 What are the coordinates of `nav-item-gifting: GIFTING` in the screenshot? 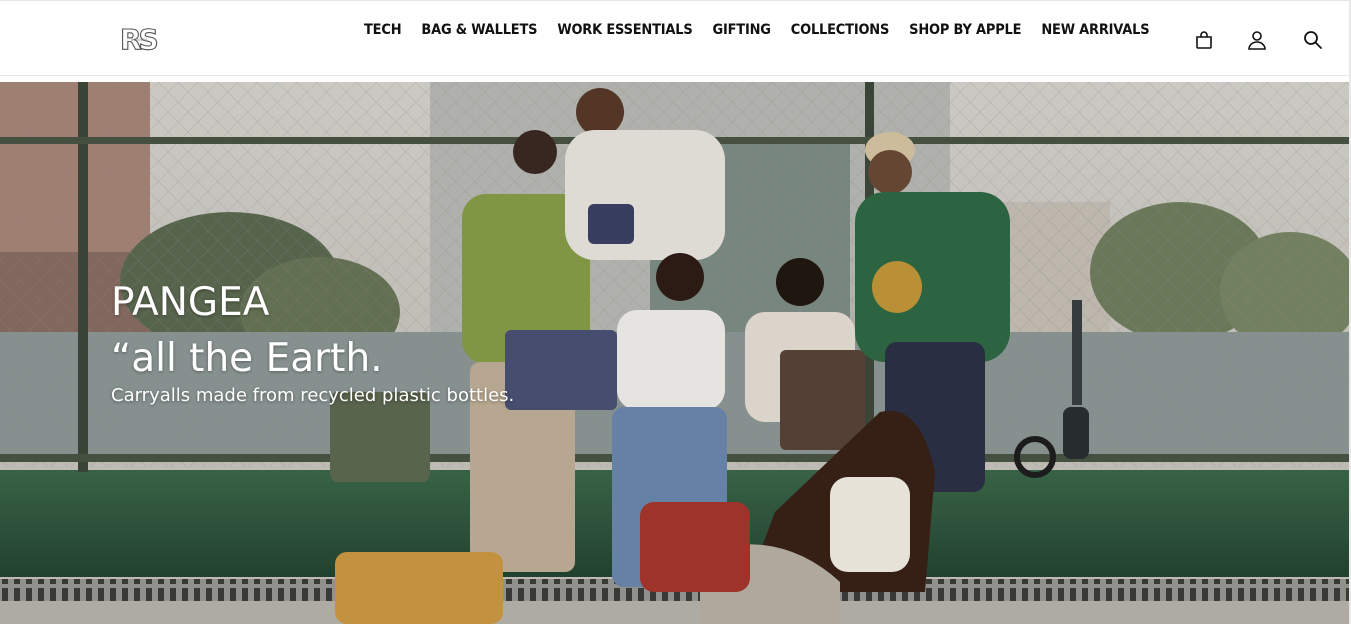 It's located at (742, 31).